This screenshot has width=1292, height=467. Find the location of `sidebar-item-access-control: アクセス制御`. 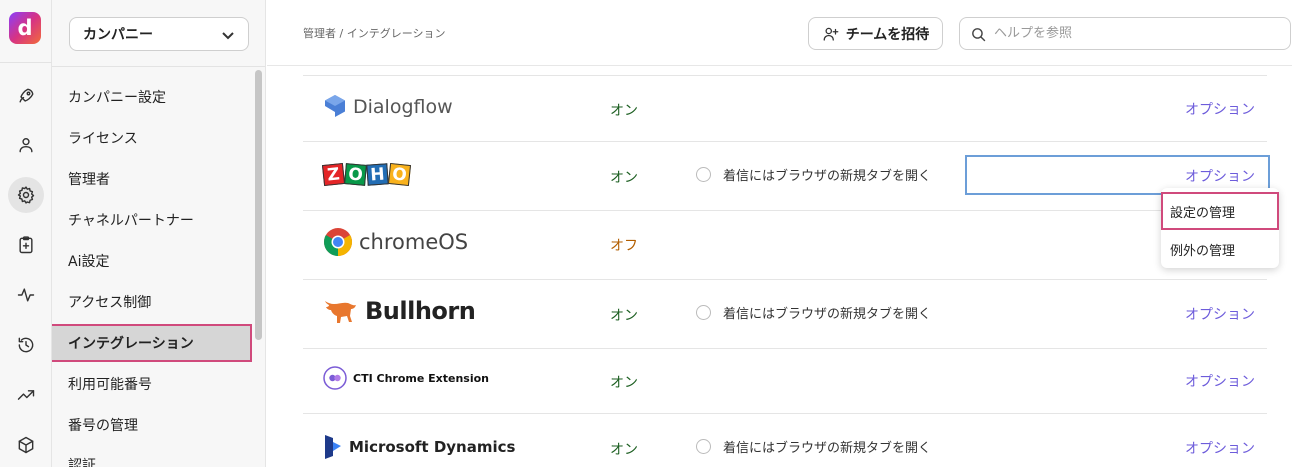

sidebar-item-access-control: アクセス制御 is located at coordinates (152, 302).